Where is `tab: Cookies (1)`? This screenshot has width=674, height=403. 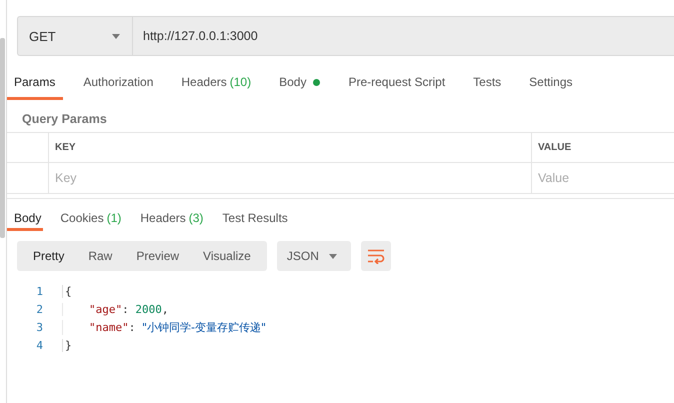
tab: Cookies (1) is located at coordinates (88, 218).